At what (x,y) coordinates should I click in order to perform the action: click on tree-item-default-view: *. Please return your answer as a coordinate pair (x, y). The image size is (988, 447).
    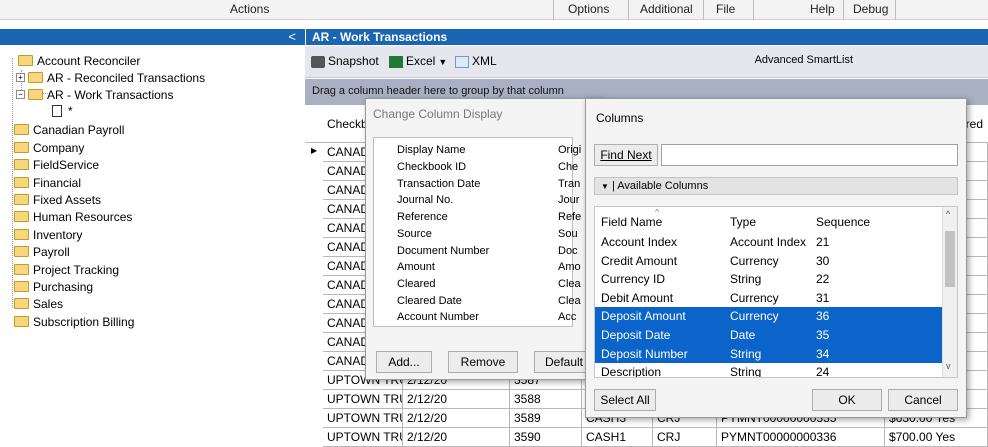
    Looking at the image, I should click on (62, 111).